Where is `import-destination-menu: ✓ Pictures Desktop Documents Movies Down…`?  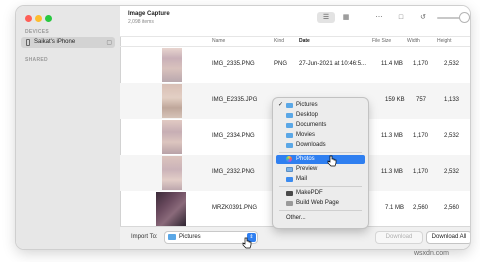 import-destination-menu: ✓ Pictures Desktop Documents Movies Down… is located at coordinates (320, 163).